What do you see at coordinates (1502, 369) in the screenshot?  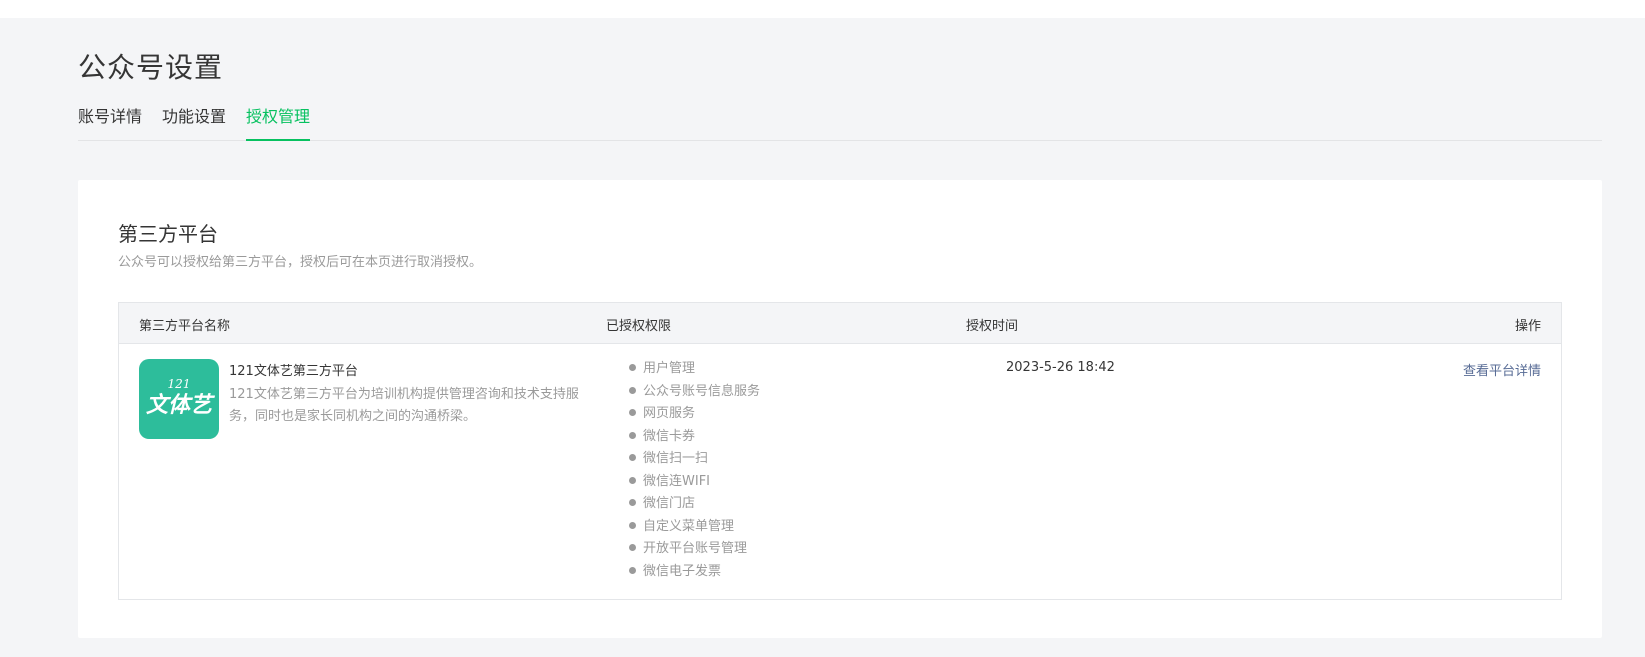 I see `view-platform-details-link: 查看平台详情` at bounding box center [1502, 369].